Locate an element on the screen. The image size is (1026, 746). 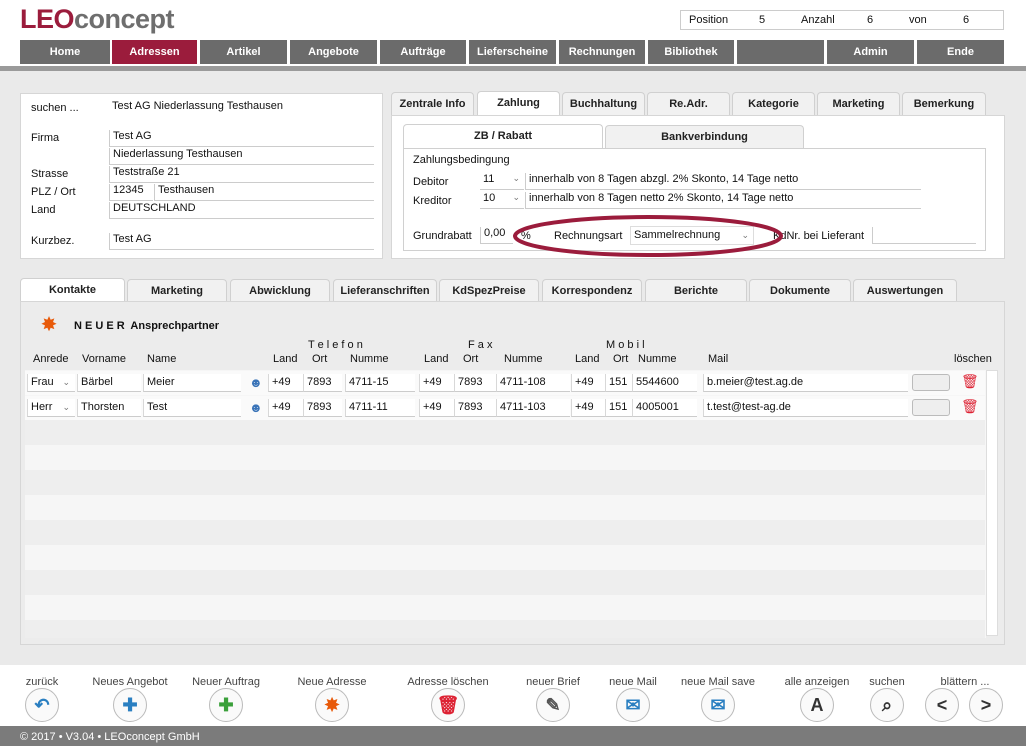
plz-field: 12345 is located at coordinates (131, 192).